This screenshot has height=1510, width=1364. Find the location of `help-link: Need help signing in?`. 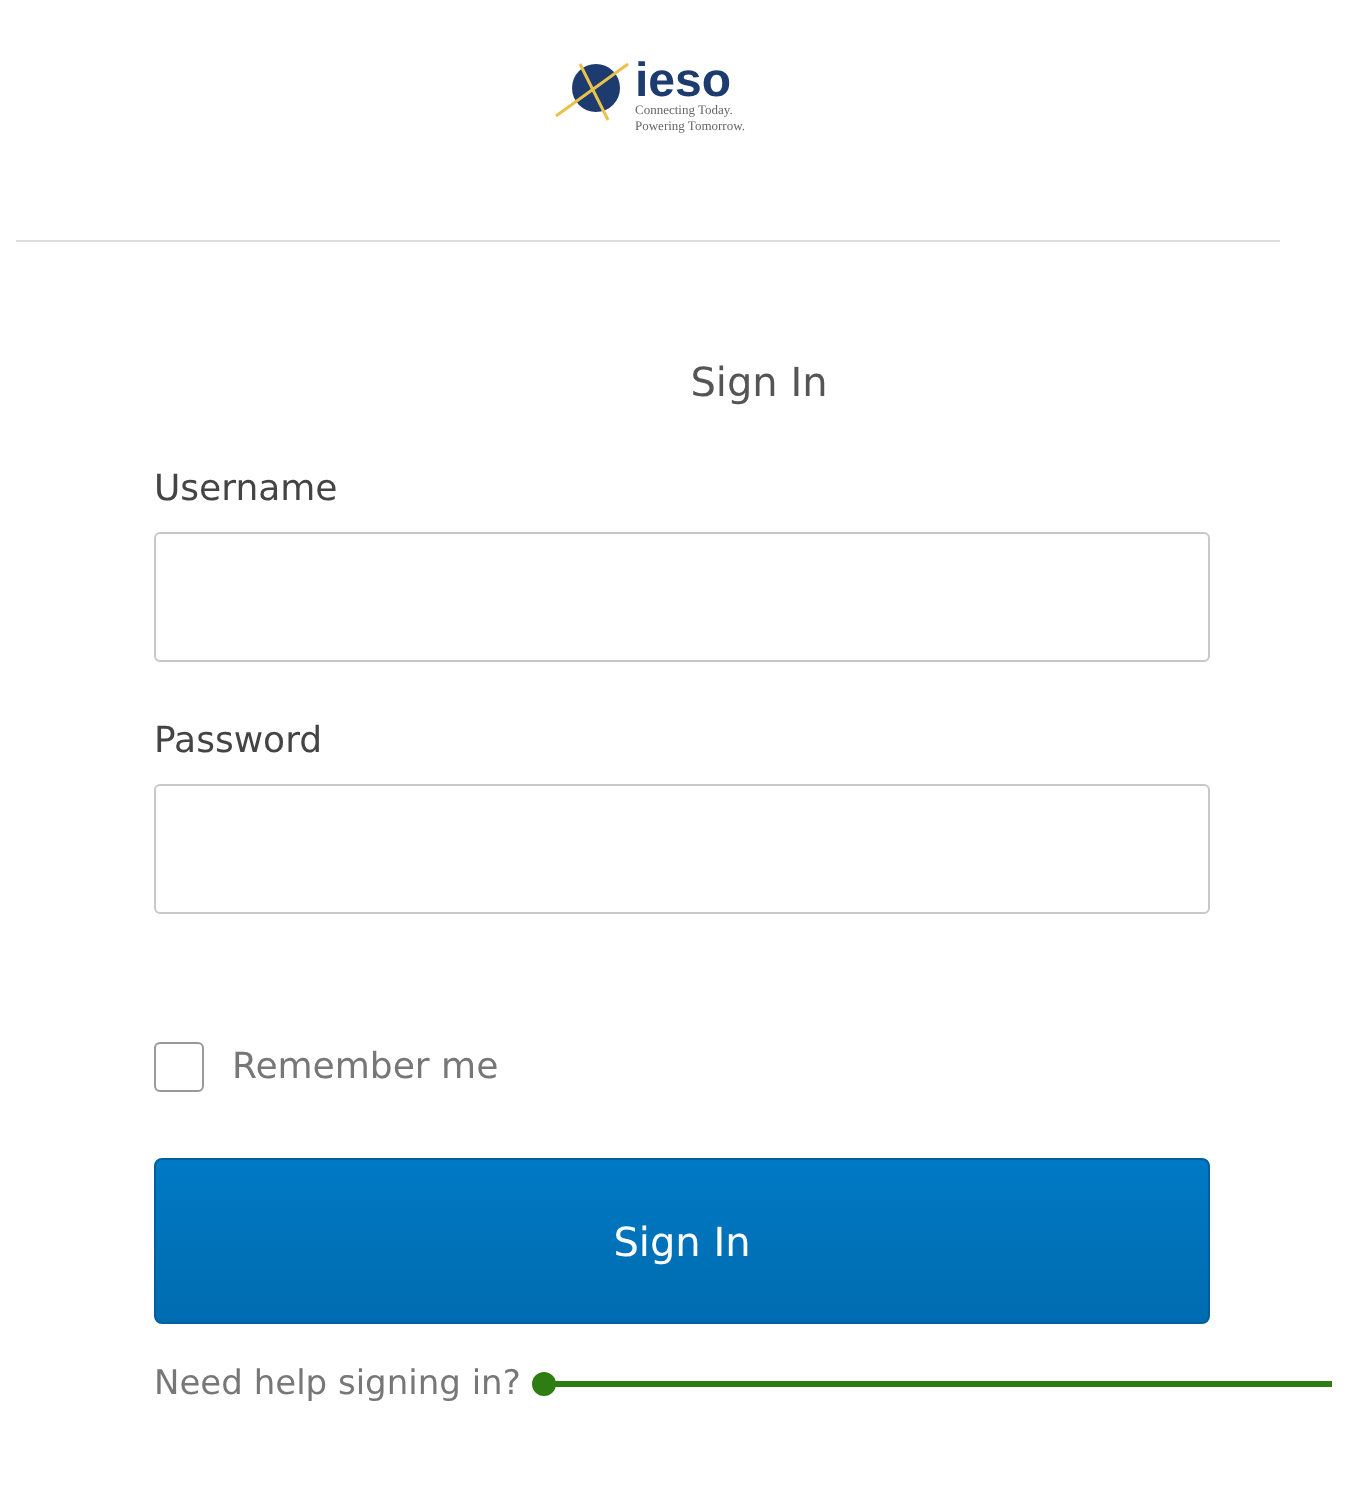

help-link: Need help signing in? is located at coordinates (337, 1384).